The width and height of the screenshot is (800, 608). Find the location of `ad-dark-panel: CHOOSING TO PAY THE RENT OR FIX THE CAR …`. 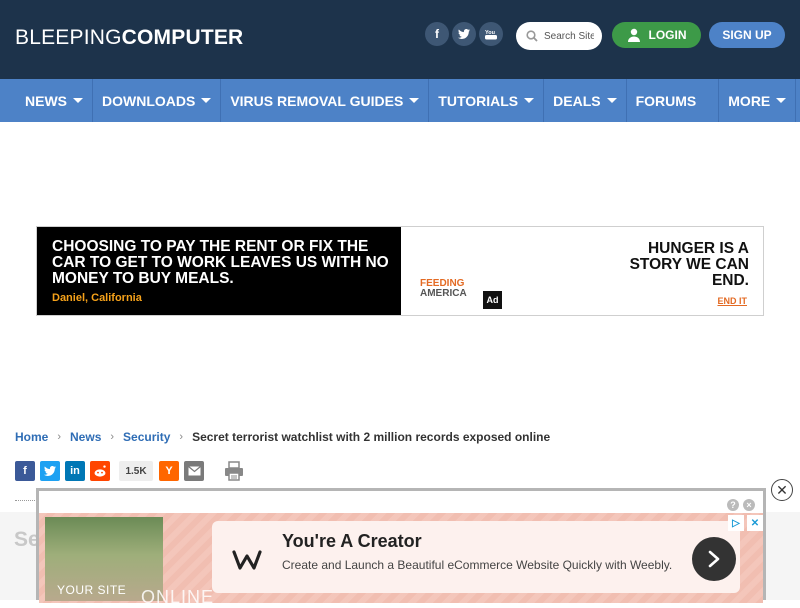

ad-dark-panel: CHOOSING TO PAY THE RENT OR FIX THE CAR … is located at coordinates (219, 271).